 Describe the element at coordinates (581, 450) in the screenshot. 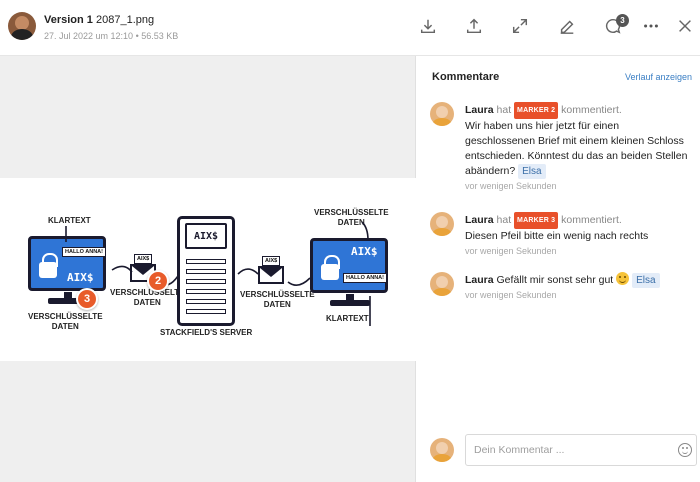

I see `comment-input` at that location.